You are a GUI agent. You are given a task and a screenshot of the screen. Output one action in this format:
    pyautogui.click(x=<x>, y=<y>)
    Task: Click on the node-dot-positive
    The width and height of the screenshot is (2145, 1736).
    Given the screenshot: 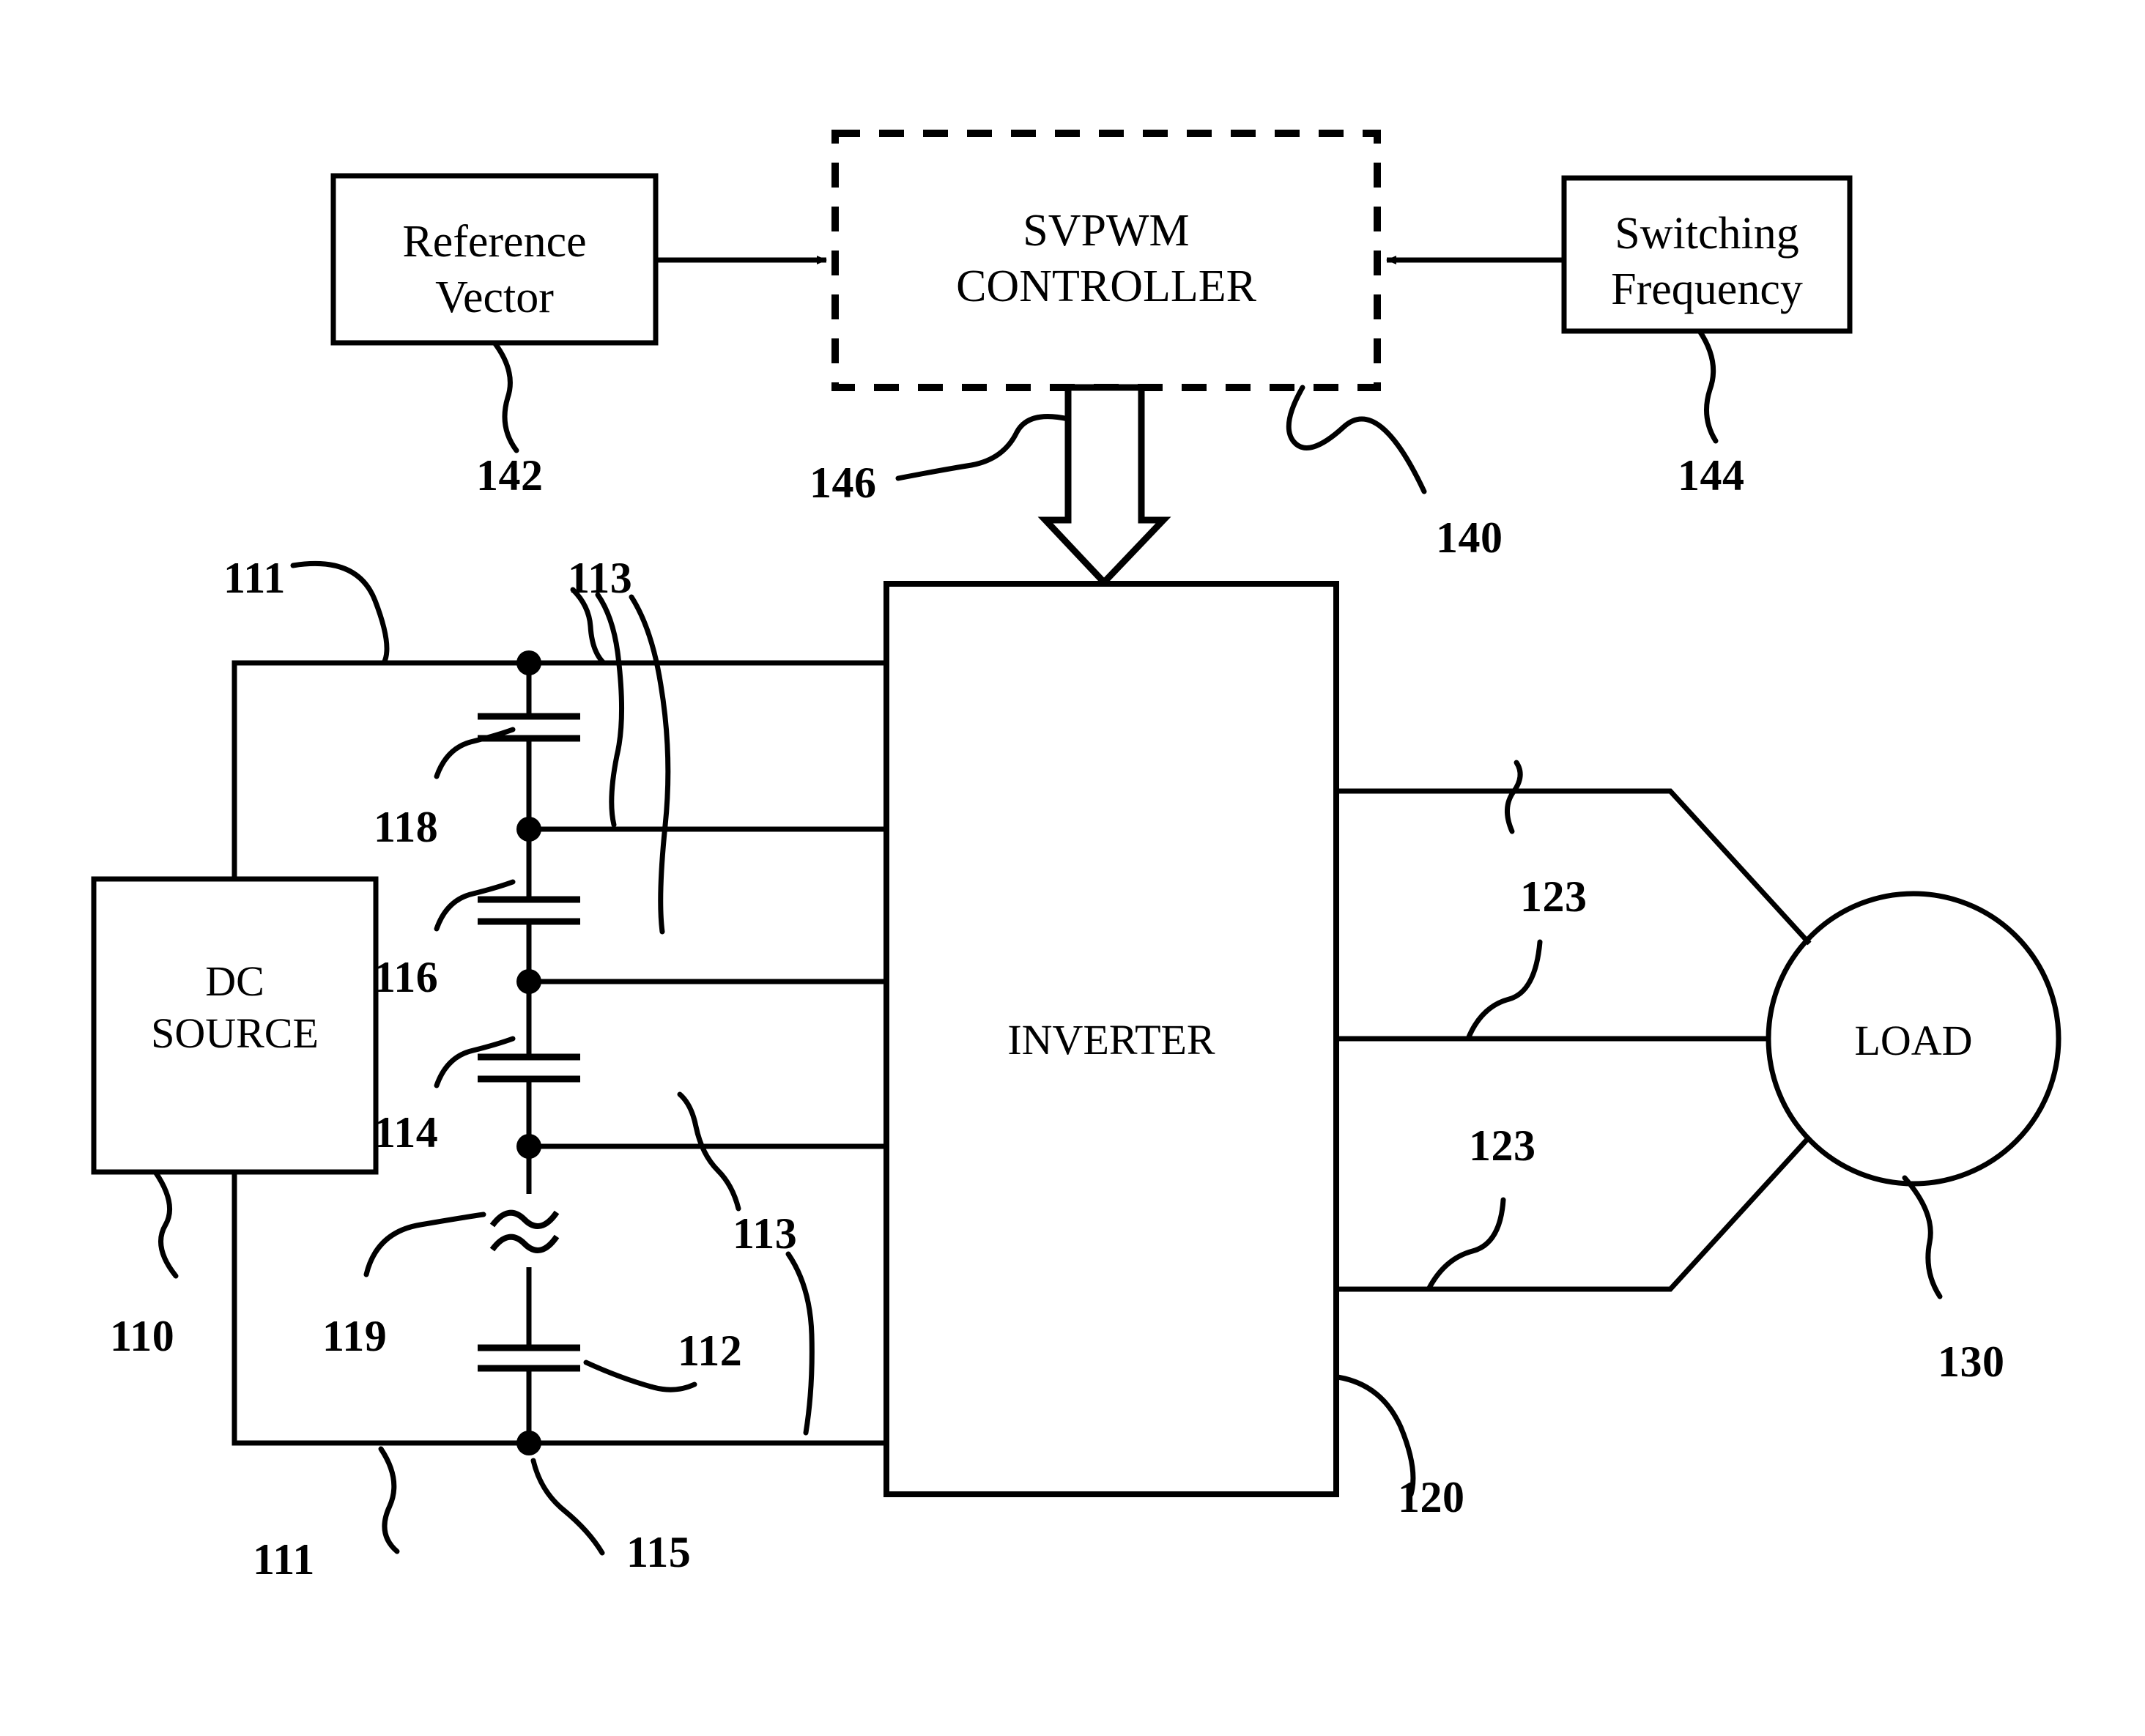 What is the action you would take?
    pyautogui.click(x=528, y=662)
    